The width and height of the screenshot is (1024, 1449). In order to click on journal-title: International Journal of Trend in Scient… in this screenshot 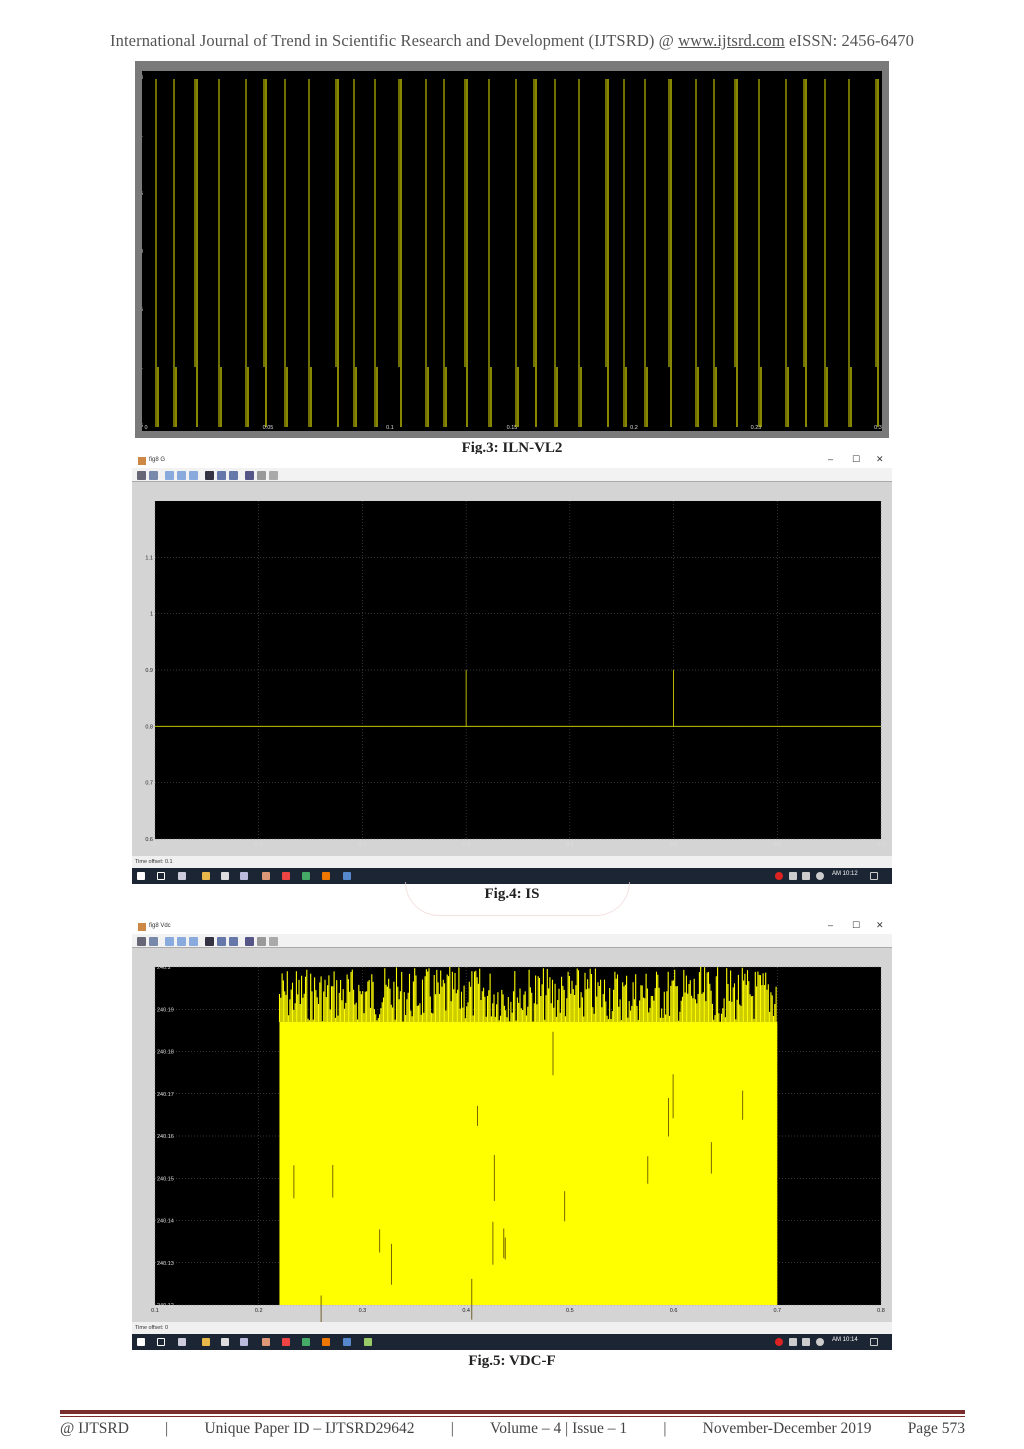, I will do `click(394, 40)`.